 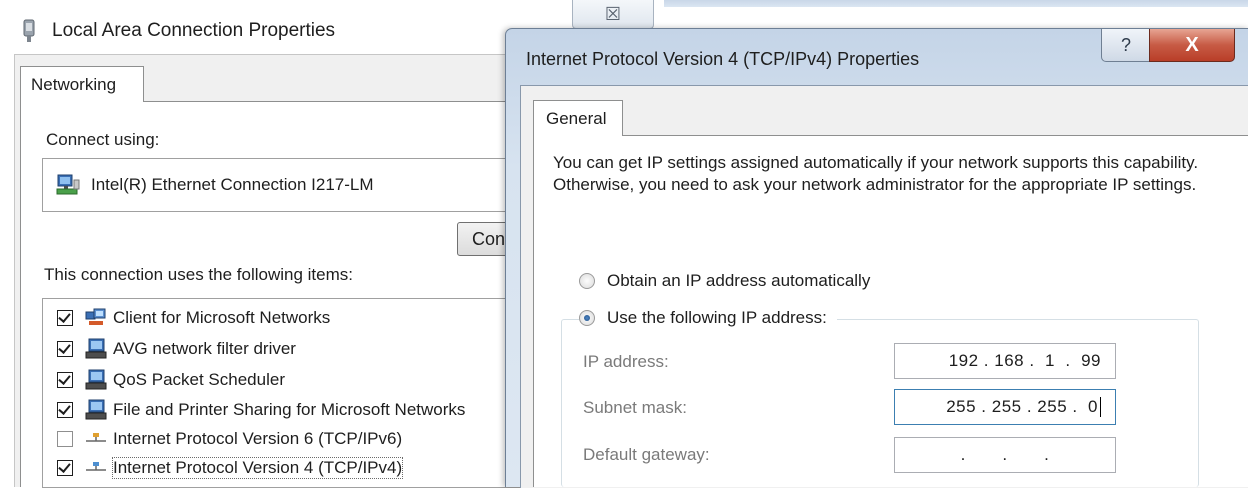 I want to click on list-item: Client for Microsoft Networks, so click(x=193, y=318).